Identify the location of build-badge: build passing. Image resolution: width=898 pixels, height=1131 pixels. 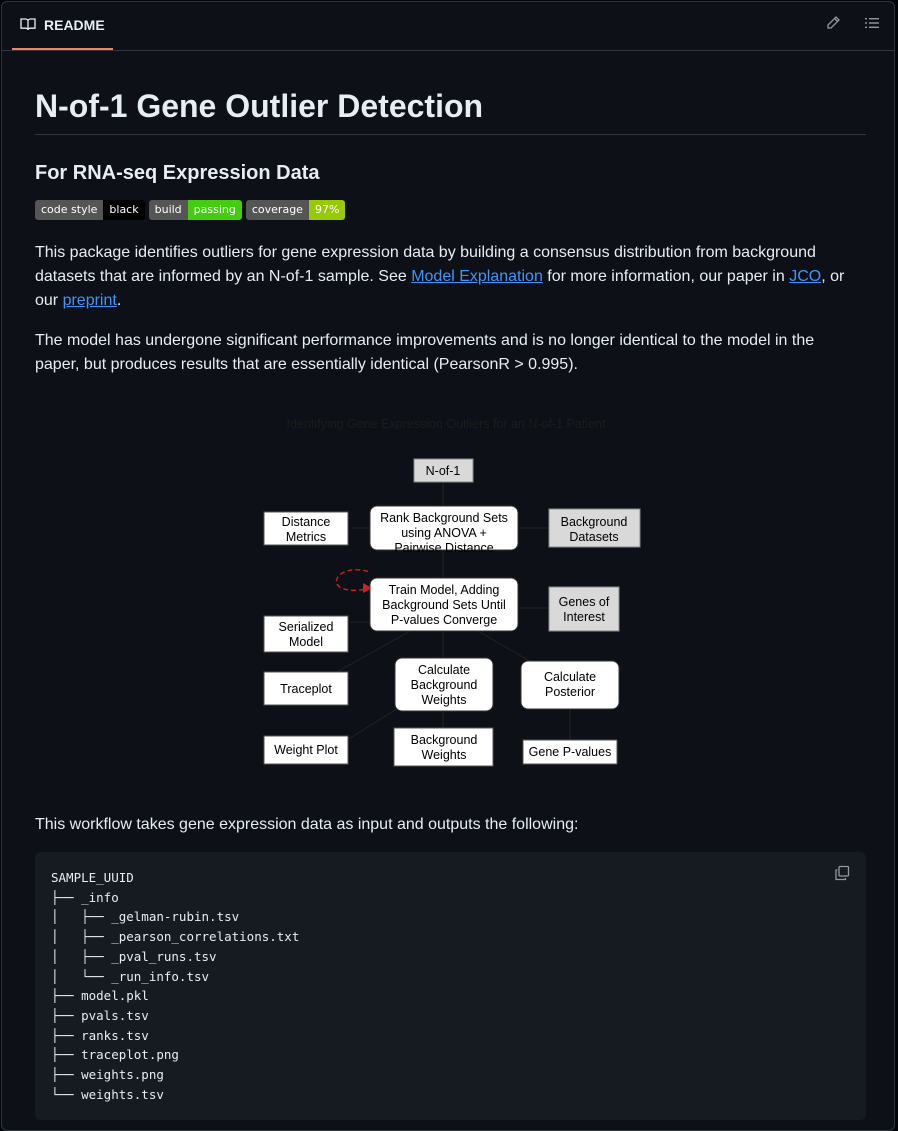
(195, 210).